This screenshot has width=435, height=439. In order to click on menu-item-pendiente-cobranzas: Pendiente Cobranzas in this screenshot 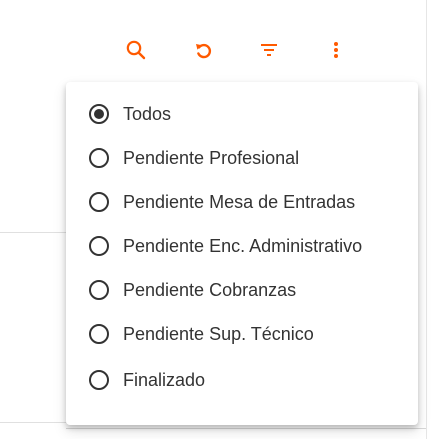, I will do `click(242, 292)`.